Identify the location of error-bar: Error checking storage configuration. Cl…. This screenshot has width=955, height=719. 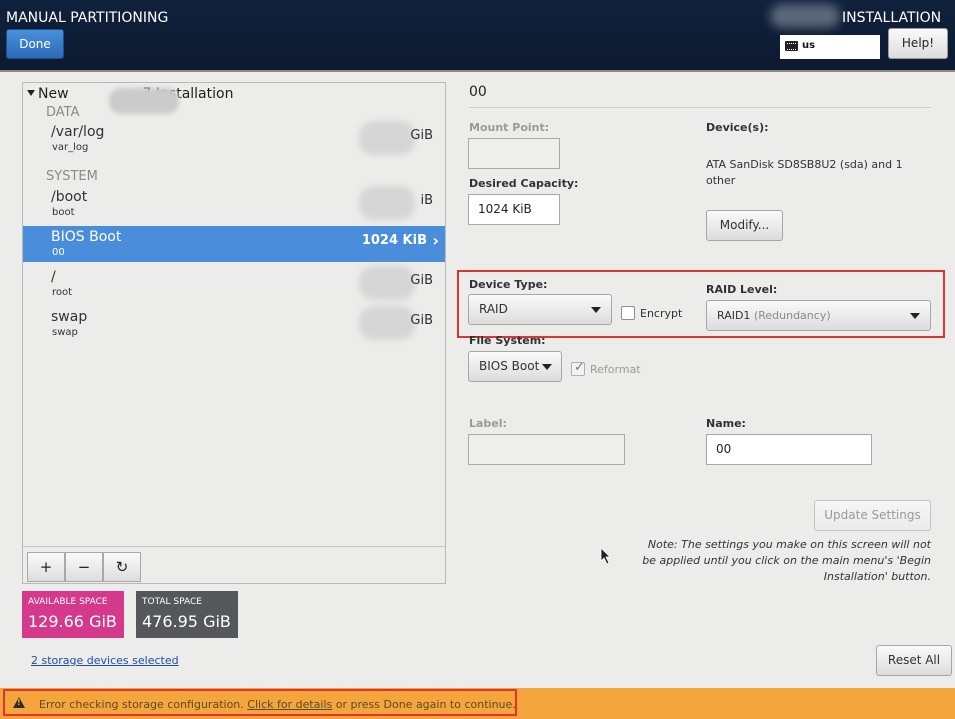
(477, 703).